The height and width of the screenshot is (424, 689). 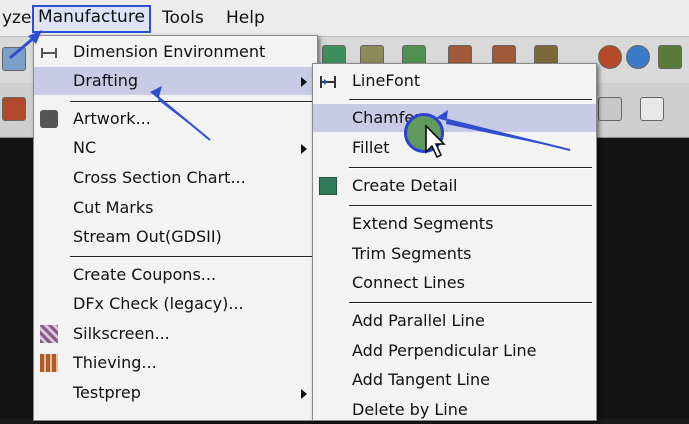 What do you see at coordinates (435, 141) in the screenshot?
I see `mouse-pointer-icon` at bounding box center [435, 141].